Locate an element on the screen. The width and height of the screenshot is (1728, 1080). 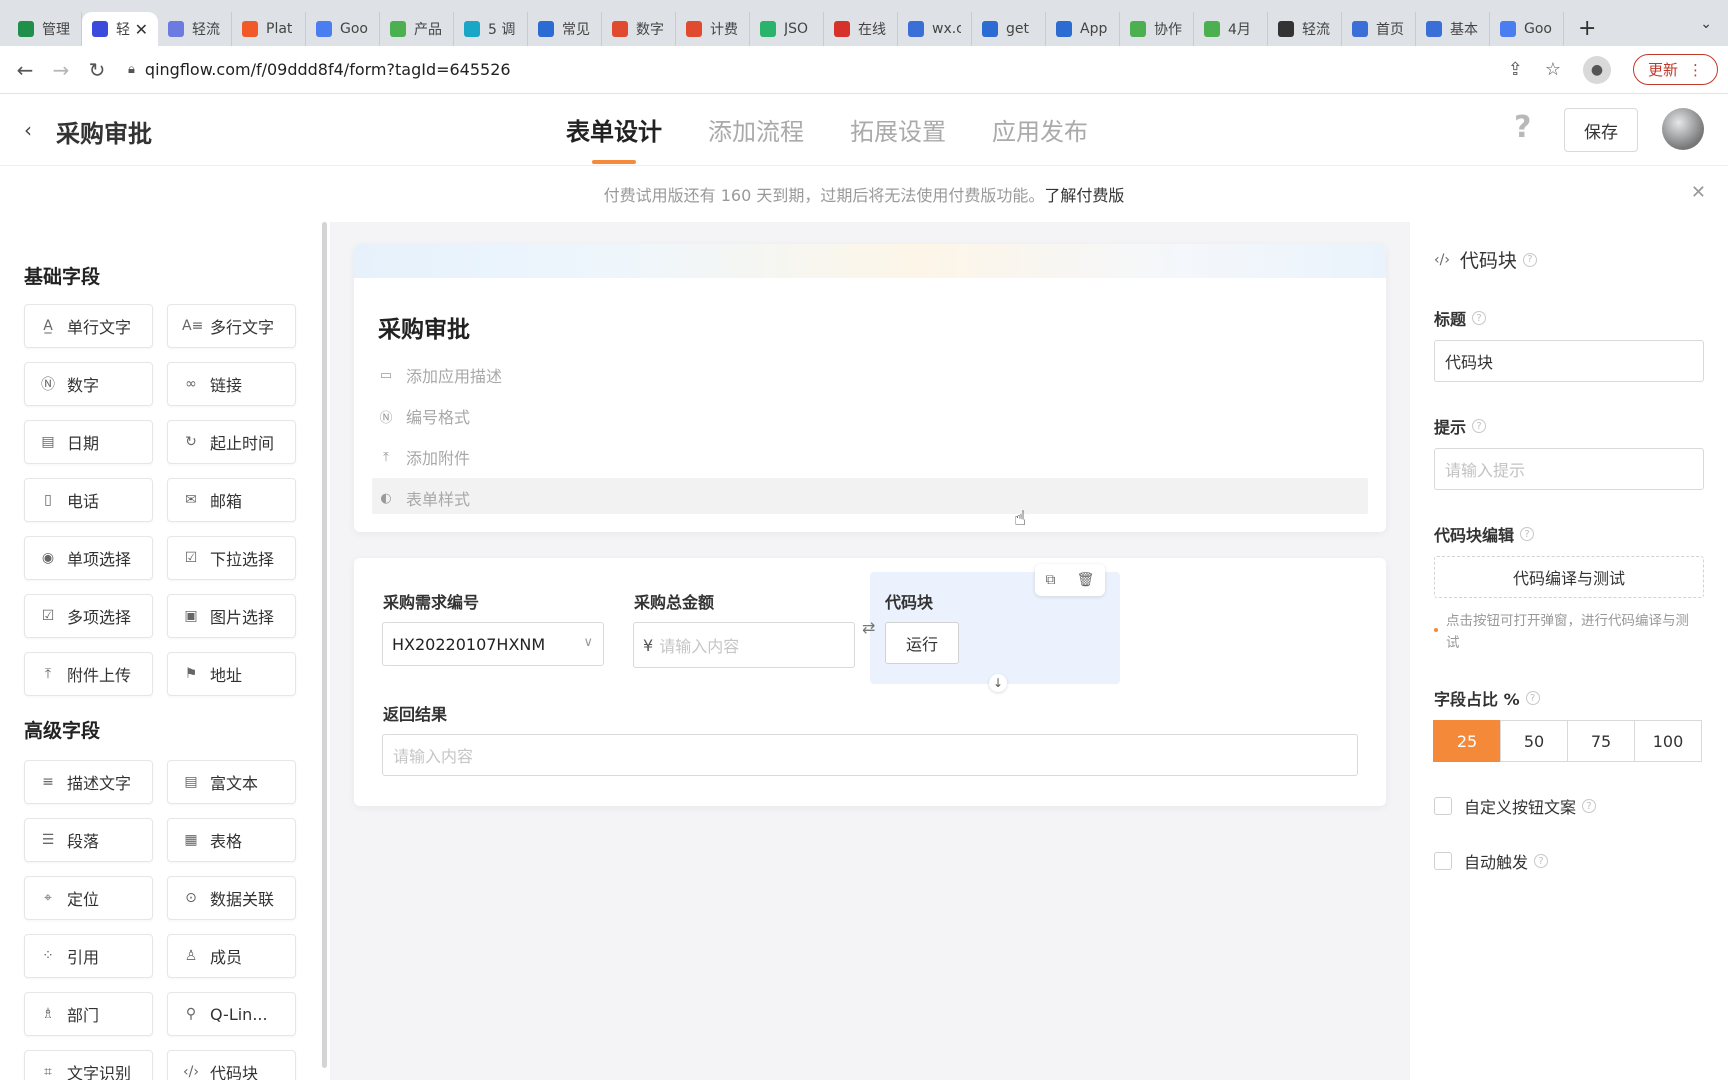
tab-form-design: 表单设计 is located at coordinates (614, 138).